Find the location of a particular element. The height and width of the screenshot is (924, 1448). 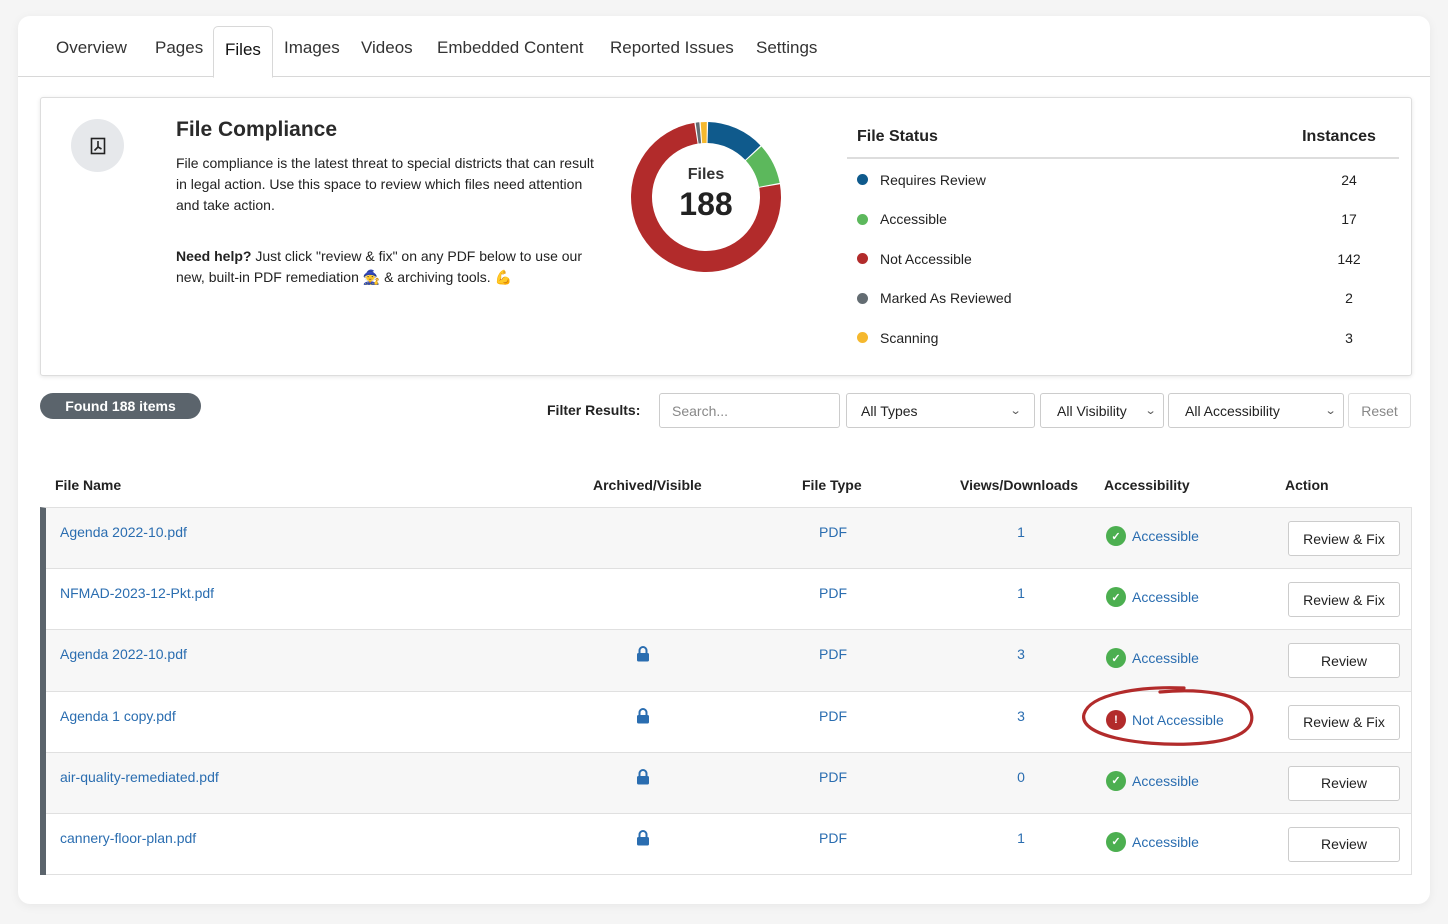

tab-embedded-content: Embedded Content is located at coordinates (510, 48).